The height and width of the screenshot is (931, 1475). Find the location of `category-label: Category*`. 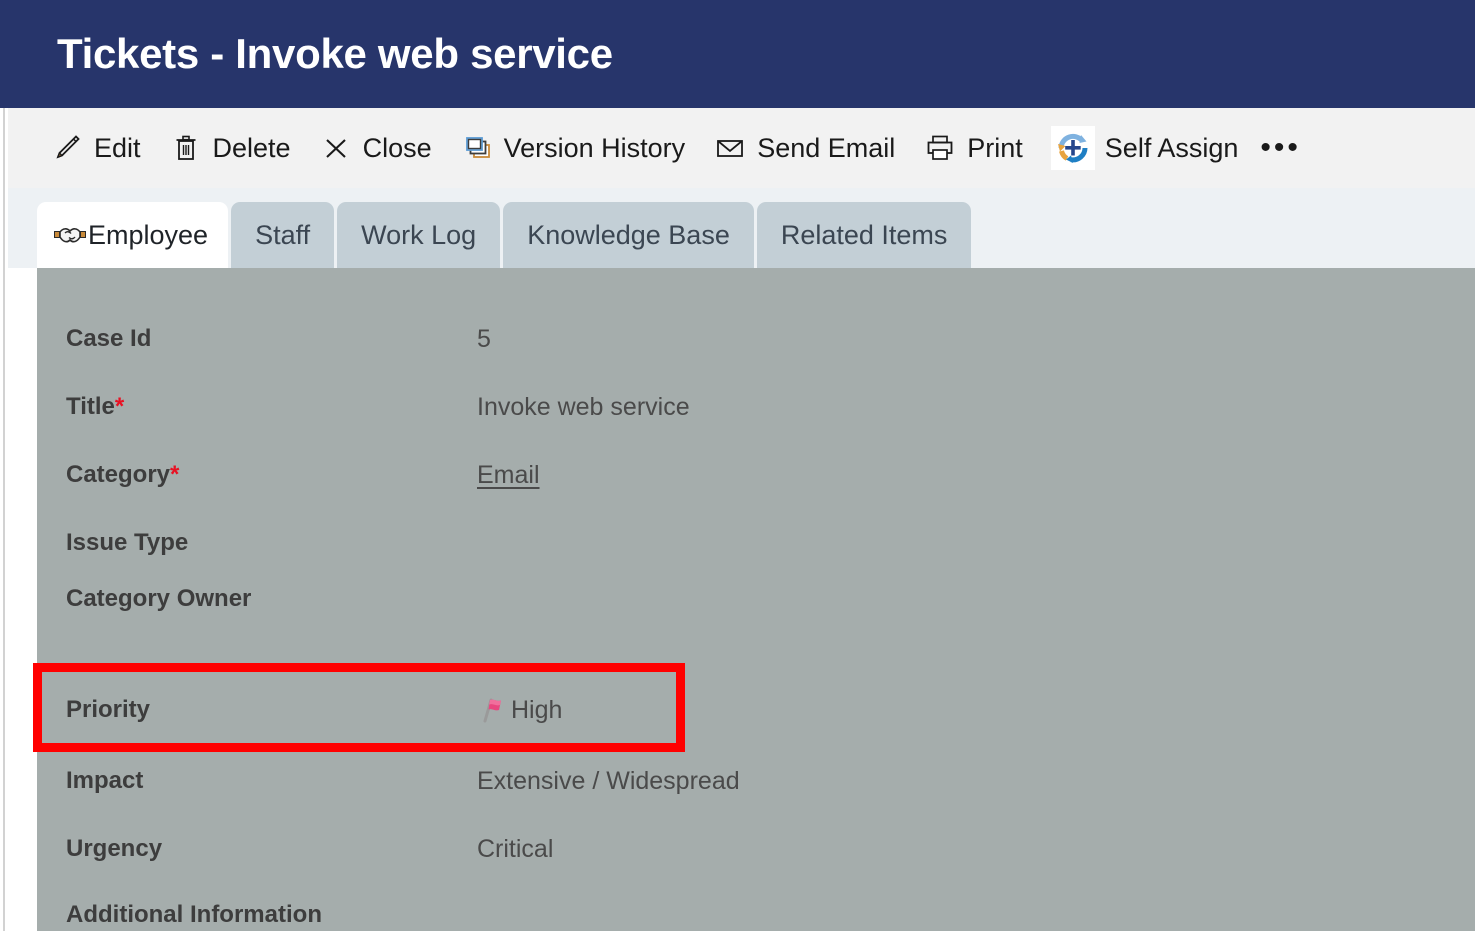

category-label: Category* is located at coordinates (123, 474).